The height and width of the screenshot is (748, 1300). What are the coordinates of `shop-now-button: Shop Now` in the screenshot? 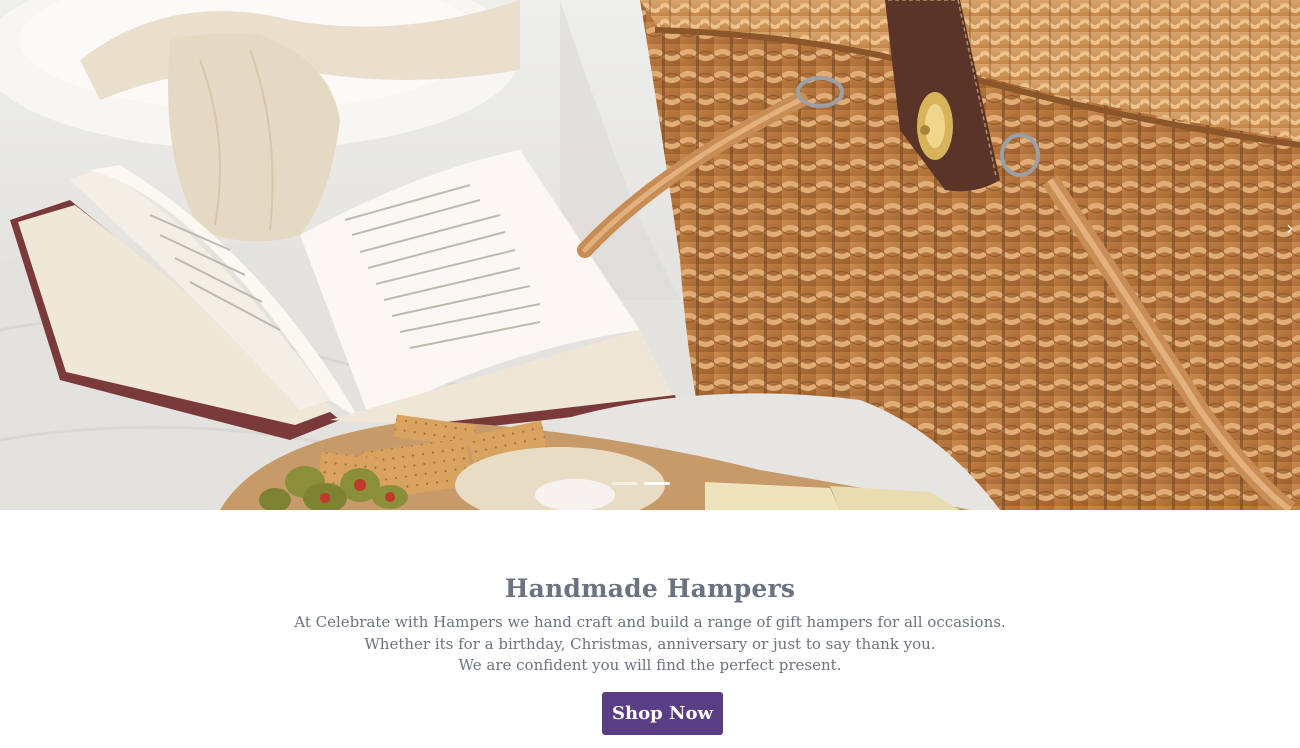 It's located at (662, 713).